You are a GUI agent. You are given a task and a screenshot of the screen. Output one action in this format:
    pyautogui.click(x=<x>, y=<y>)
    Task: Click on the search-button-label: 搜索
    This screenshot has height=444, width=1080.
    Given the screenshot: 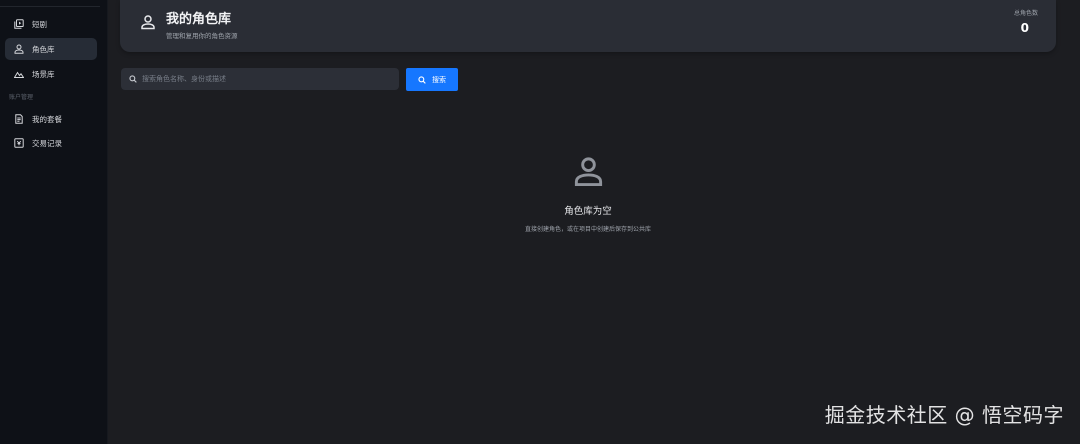 What is the action you would take?
    pyautogui.click(x=439, y=79)
    